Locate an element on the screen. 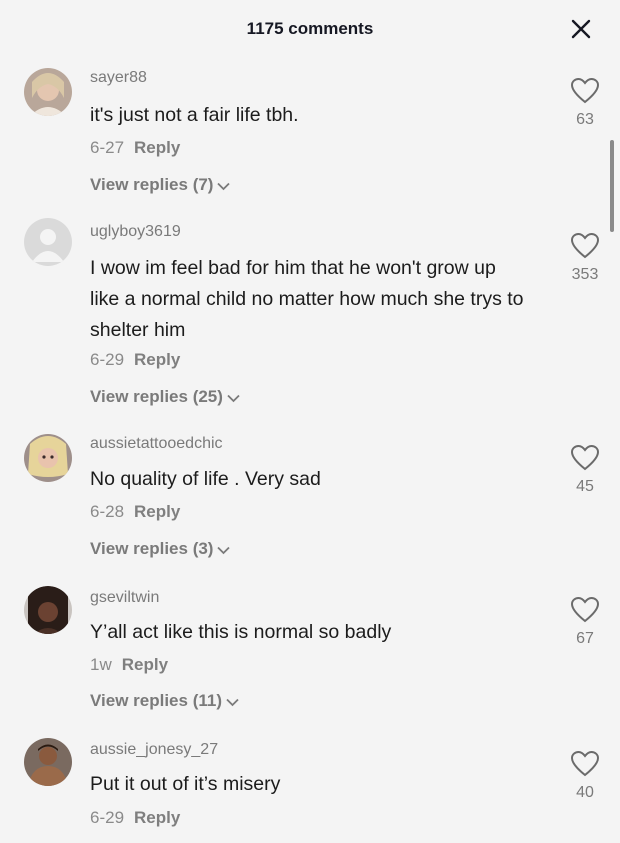  view-replies-button: View replies (11) is located at coordinates (164, 701).